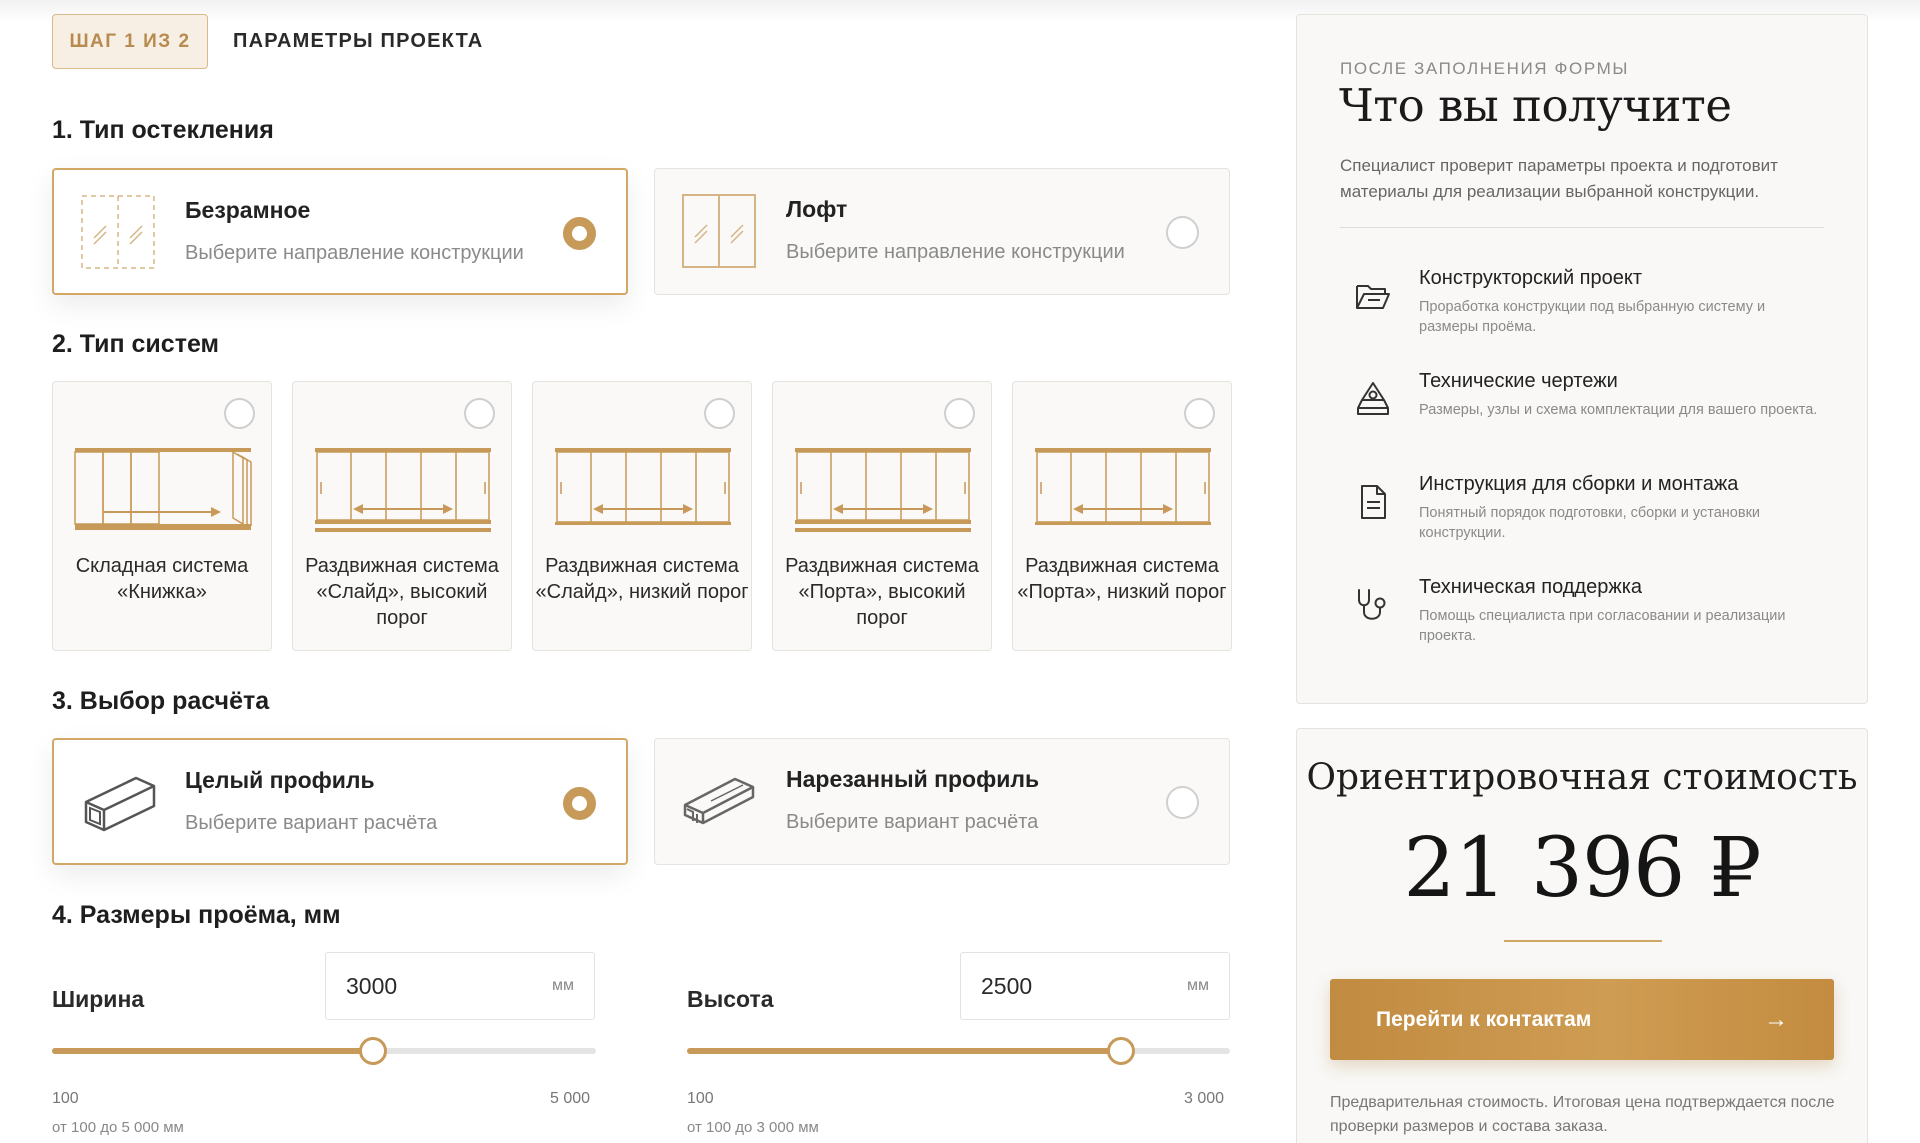 This screenshot has height=1143, width=1920. I want to click on width-input: 3000 мм, so click(460, 986).